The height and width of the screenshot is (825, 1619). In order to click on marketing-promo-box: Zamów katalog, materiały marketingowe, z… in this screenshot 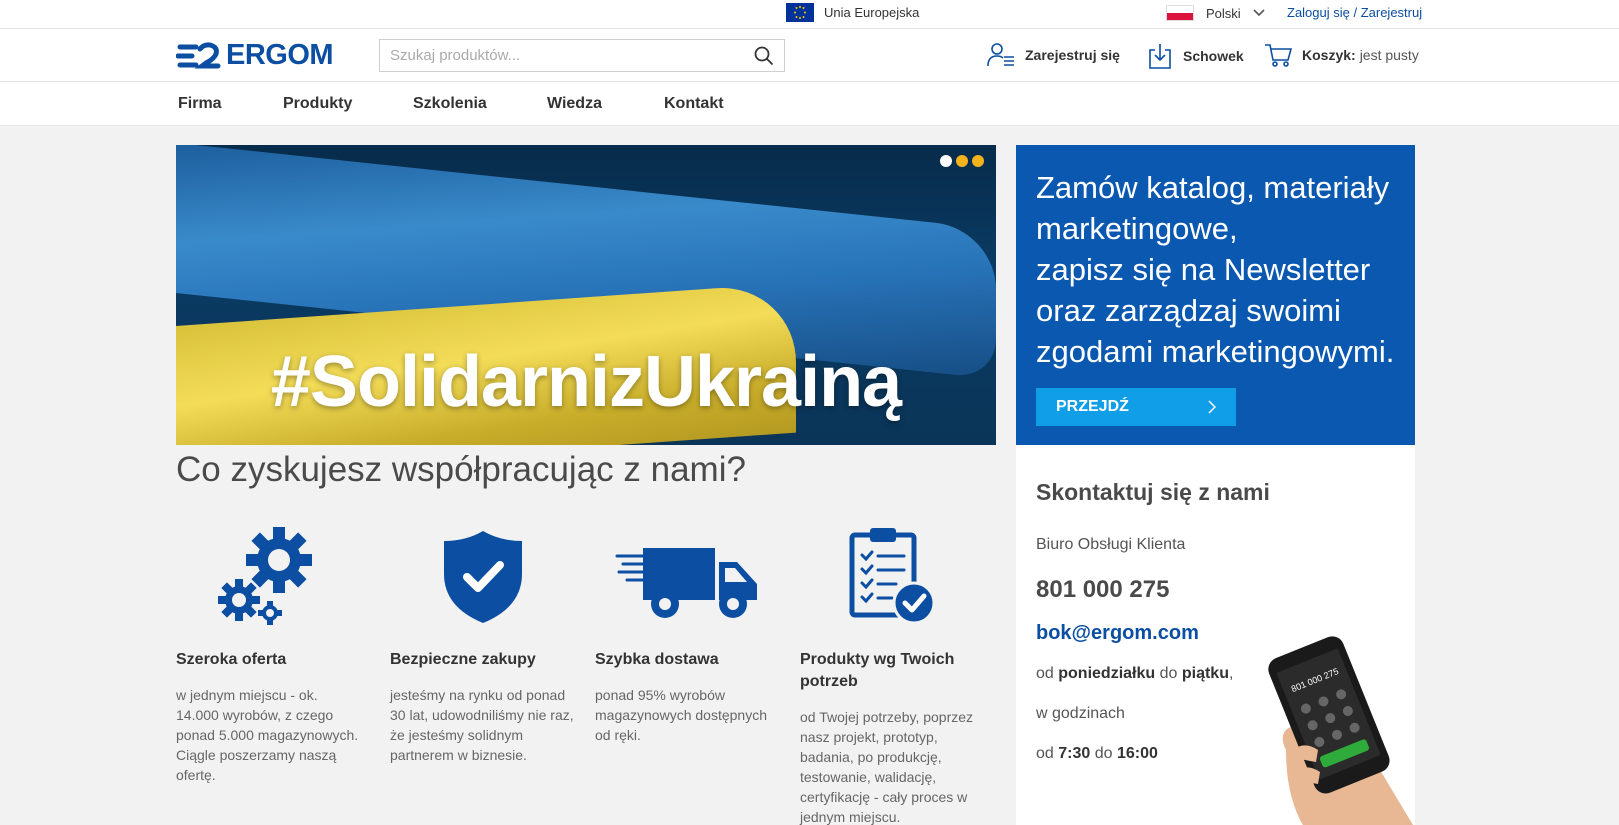, I will do `click(1215, 295)`.